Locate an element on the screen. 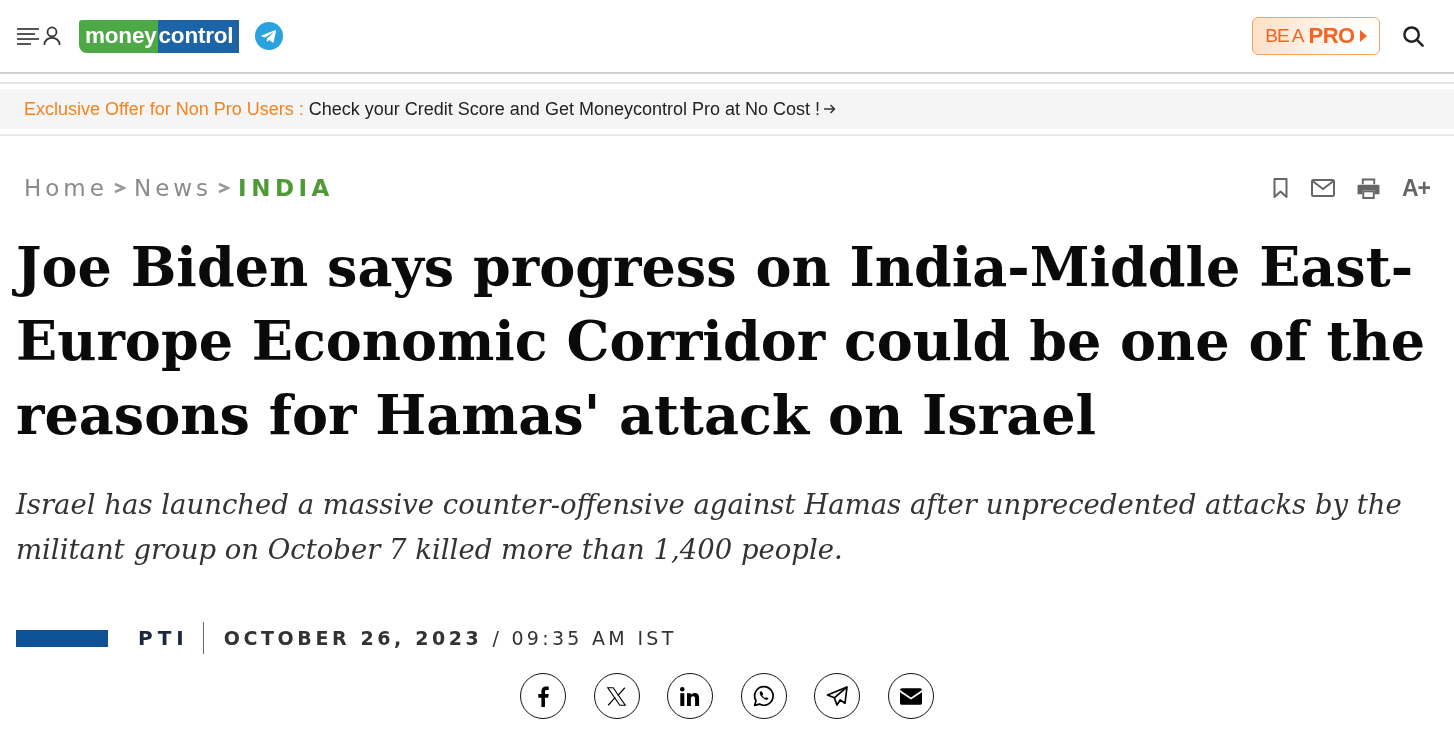  whatsapp-icon is located at coordinates (763, 696).